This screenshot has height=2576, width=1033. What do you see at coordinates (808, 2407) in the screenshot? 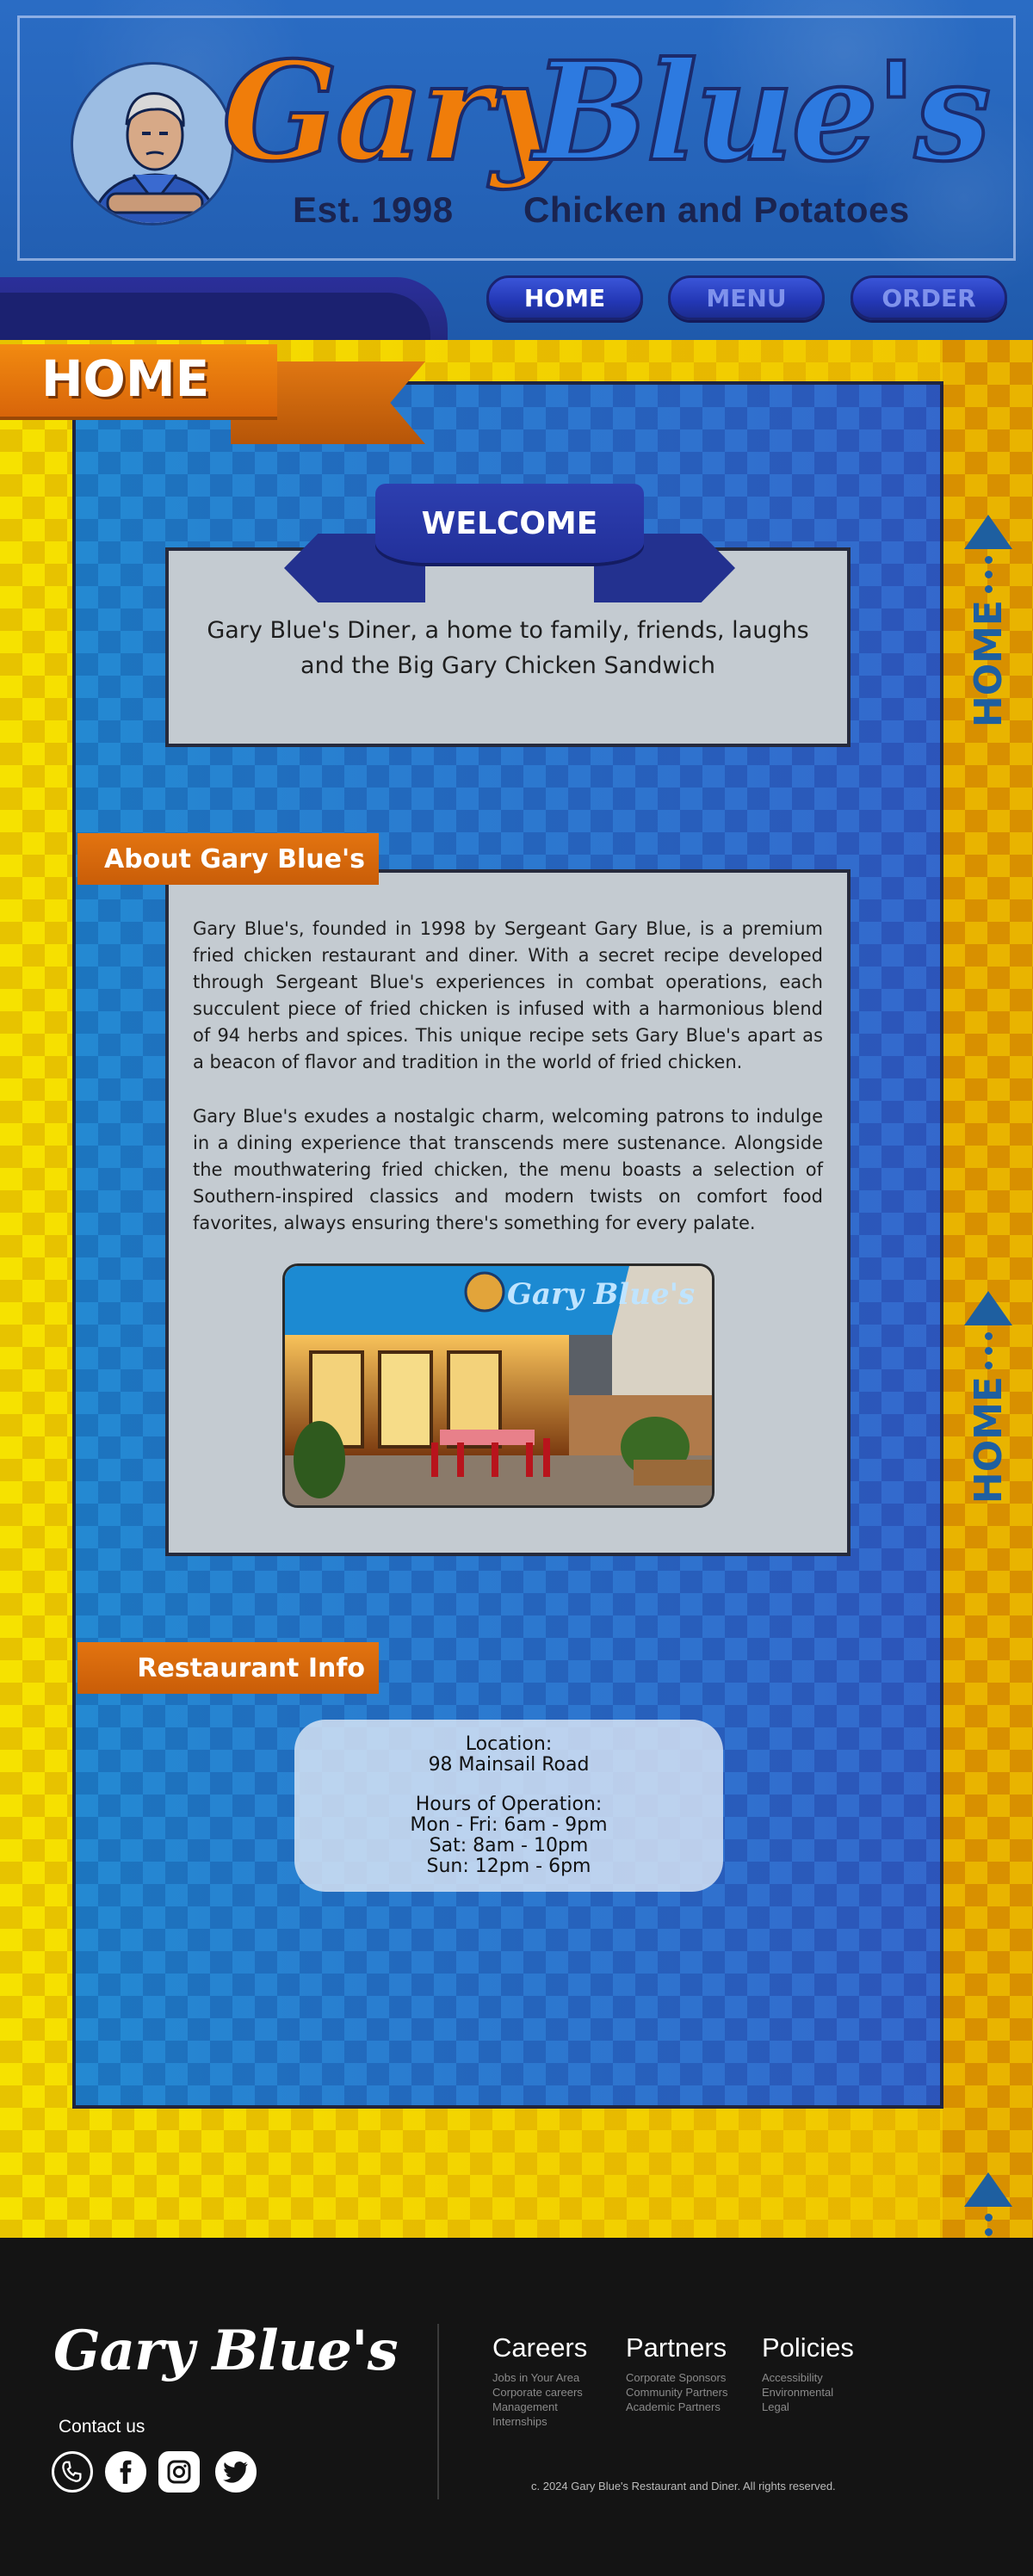
I see `footer-link: Legal` at bounding box center [808, 2407].